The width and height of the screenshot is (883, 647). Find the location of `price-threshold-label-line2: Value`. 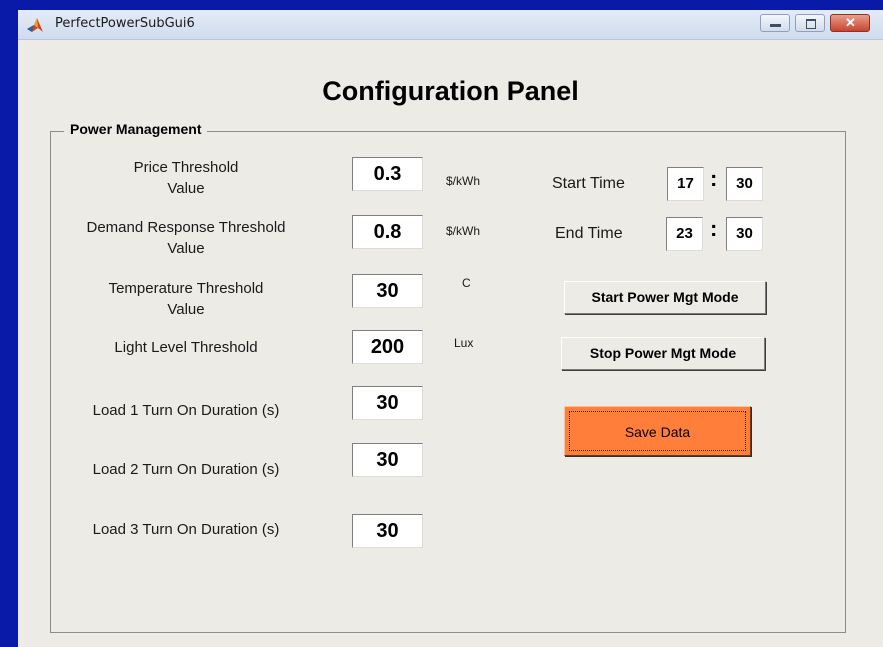

price-threshold-label-line2: Value is located at coordinates (186, 188).